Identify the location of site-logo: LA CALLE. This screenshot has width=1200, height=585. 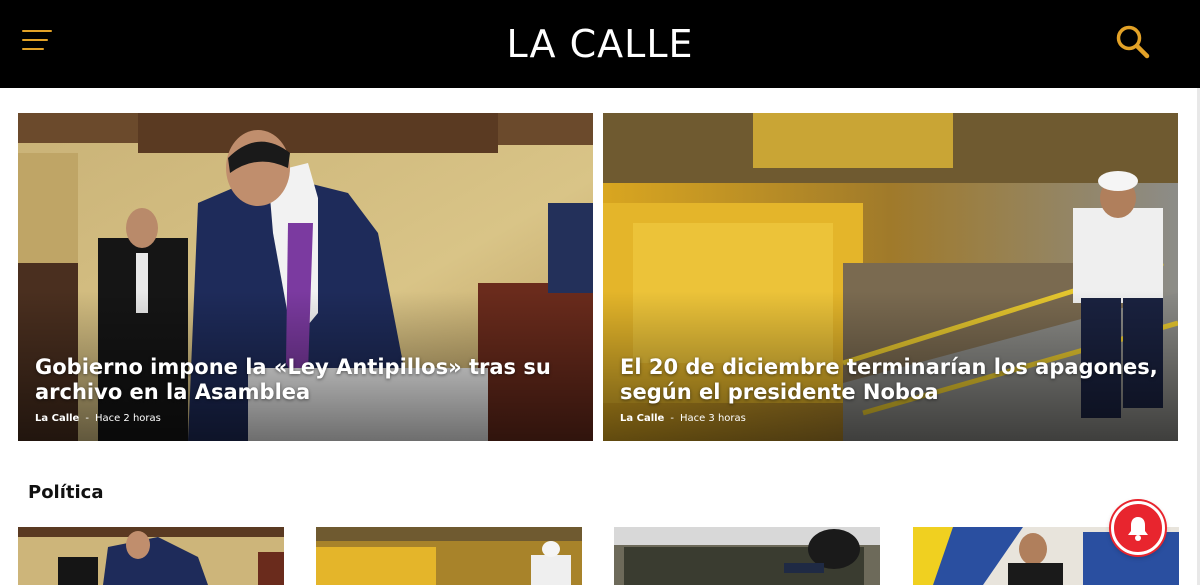
(600, 44).